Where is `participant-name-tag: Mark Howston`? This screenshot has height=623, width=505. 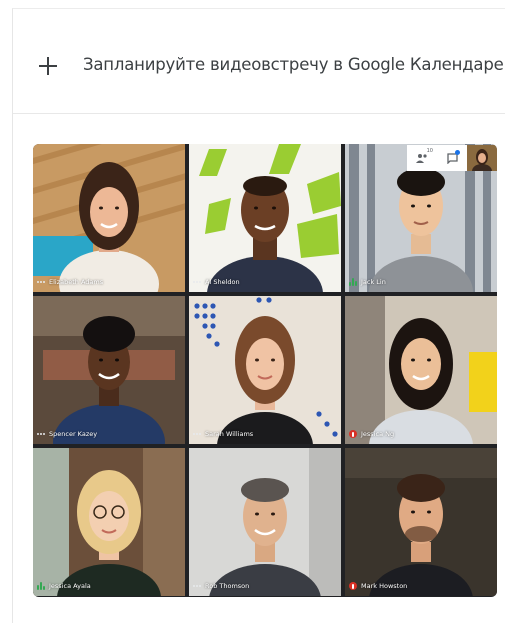 participant-name-tag: Mark Howston is located at coordinates (378, 586).